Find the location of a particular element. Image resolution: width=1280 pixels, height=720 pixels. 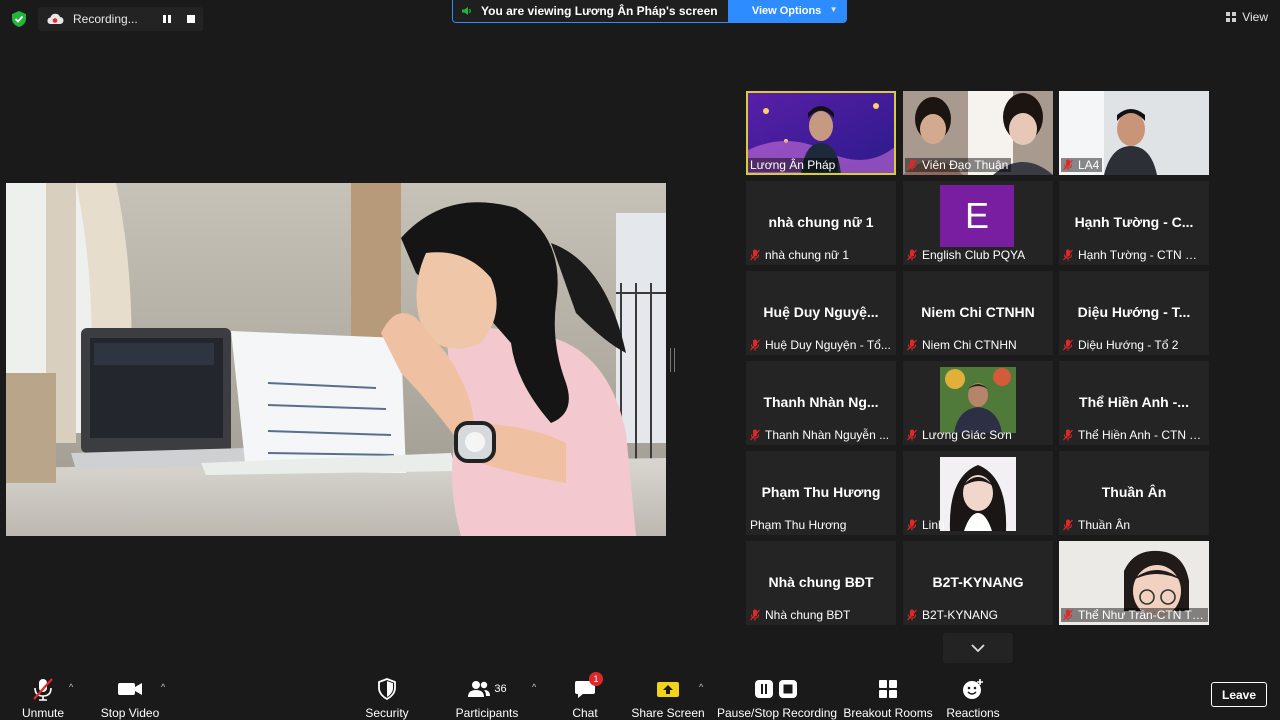

breakout-rooms-button: Breakout Rooms is located at coordinates (888, 695).